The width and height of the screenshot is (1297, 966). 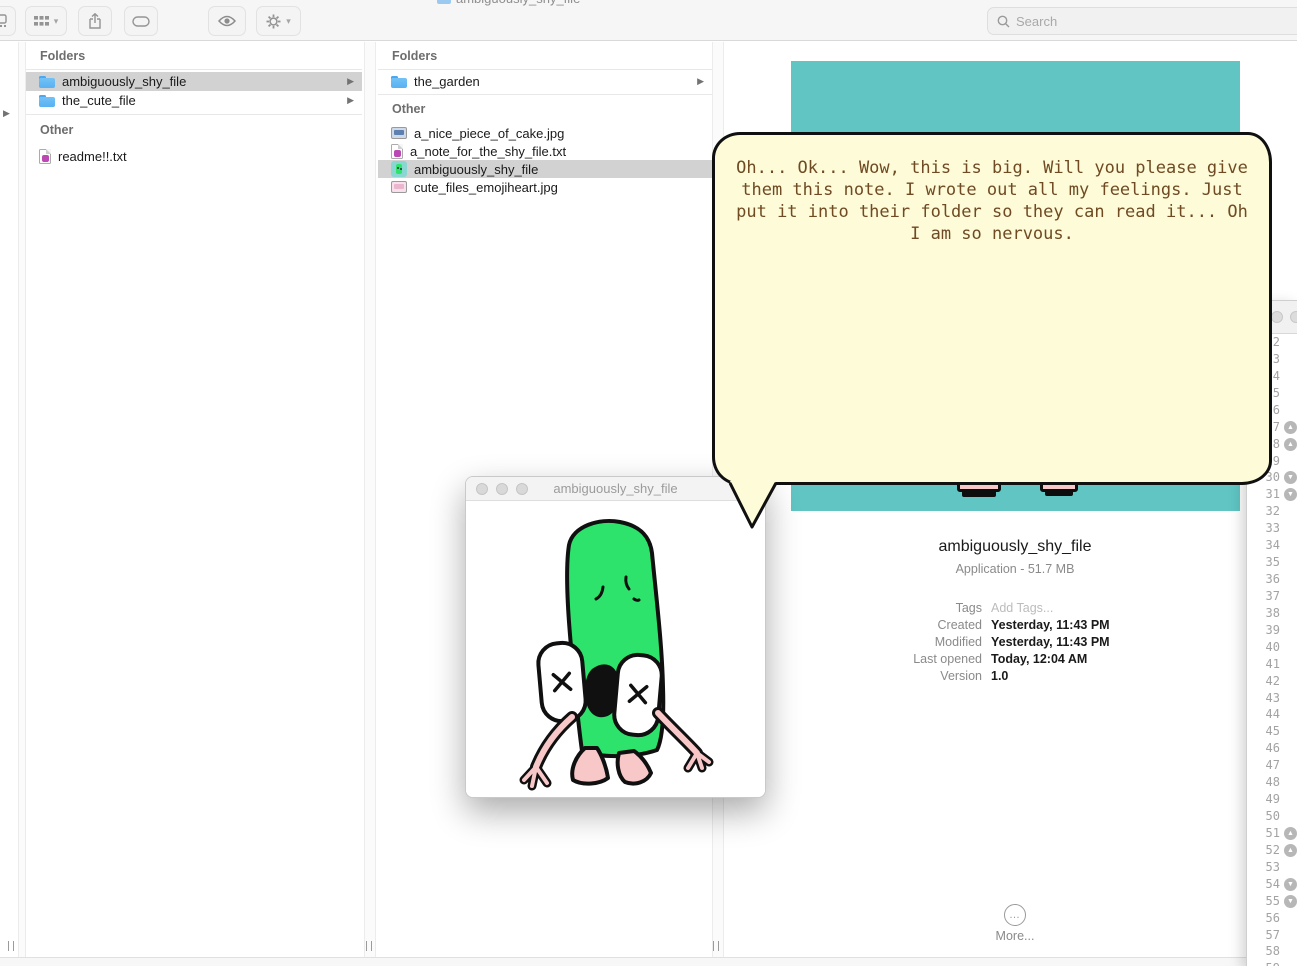 I want to click on line-number: 49, so click(x=1272, y=799).